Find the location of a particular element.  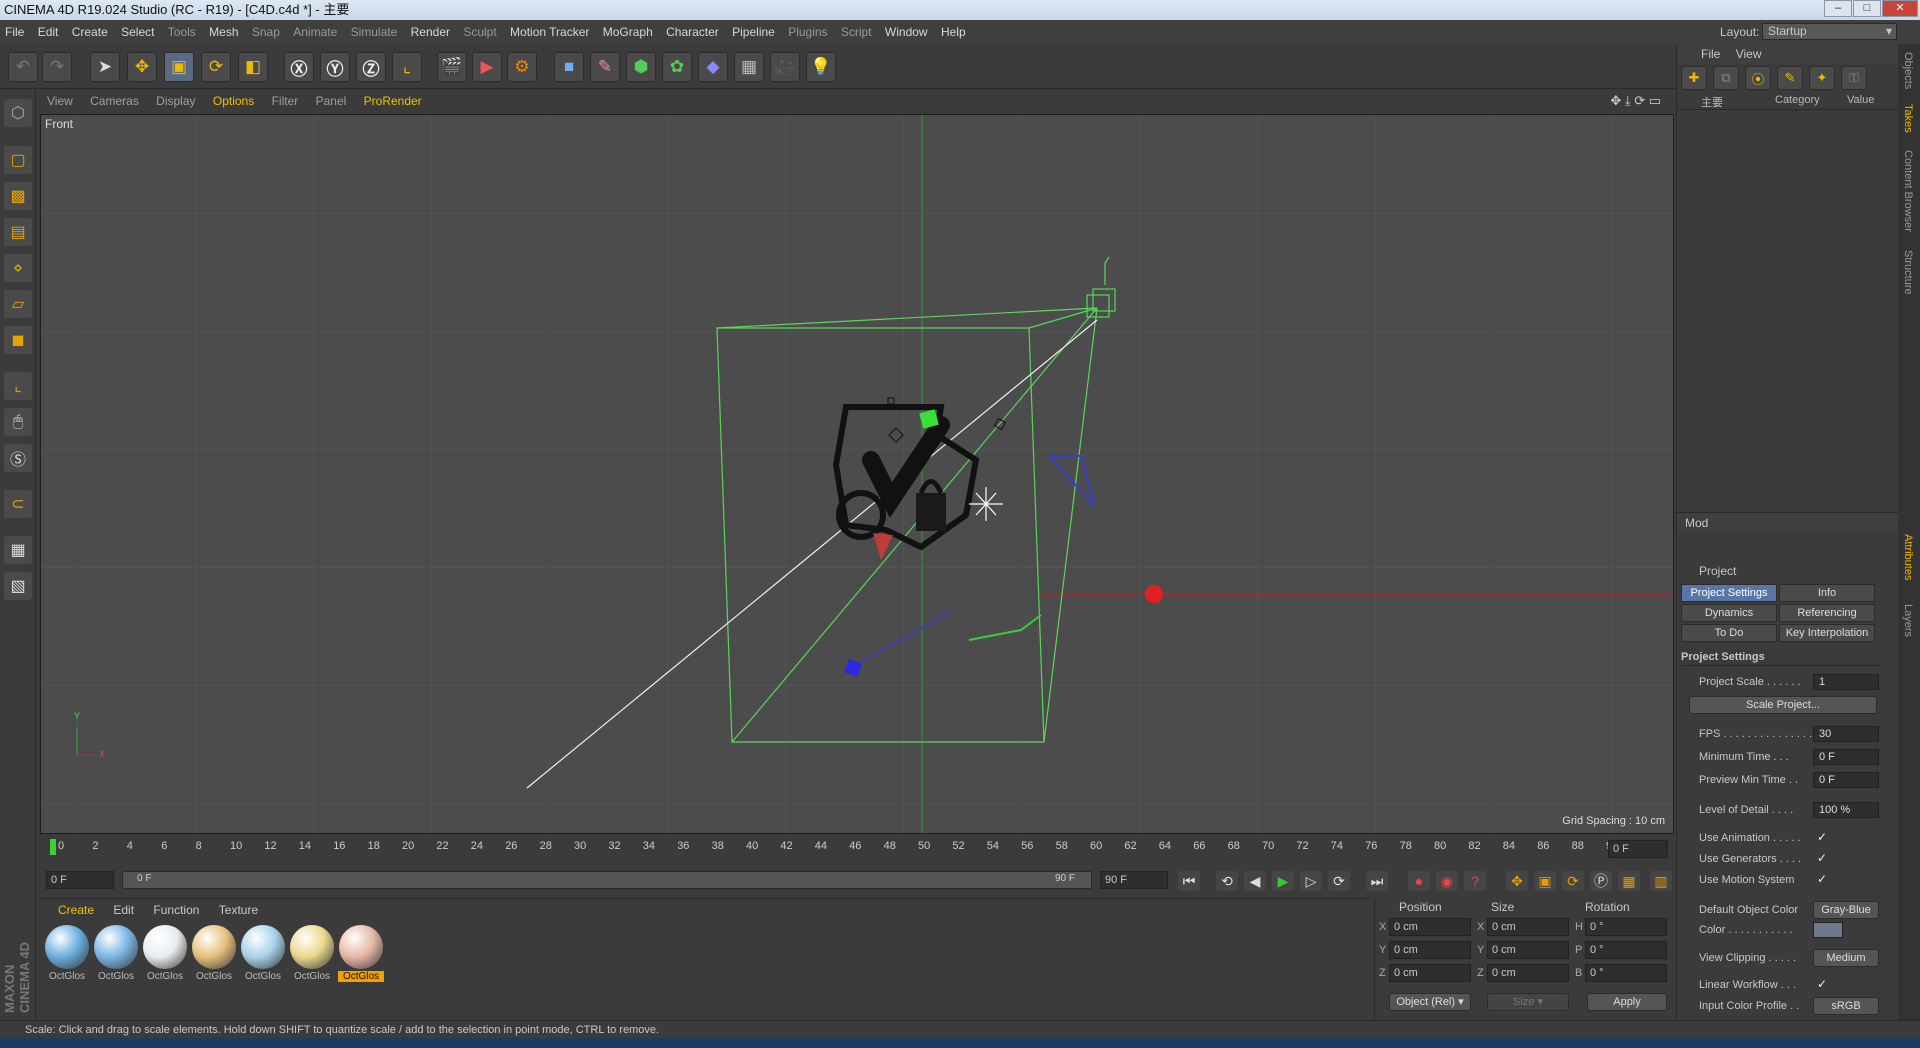

menu-window: Window is located at coordinates (906, 32).